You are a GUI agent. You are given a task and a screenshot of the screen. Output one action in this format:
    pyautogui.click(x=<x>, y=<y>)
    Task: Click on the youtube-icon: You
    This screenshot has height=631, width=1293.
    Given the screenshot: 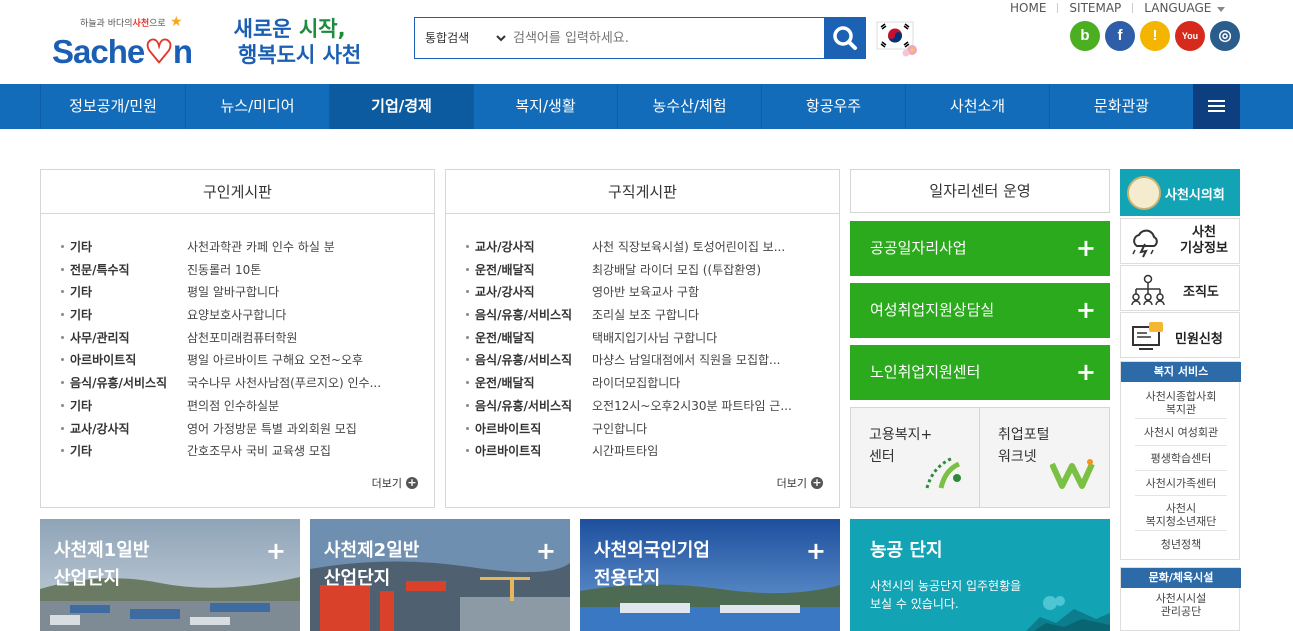 What is the action you would take?
    pyautogui.click(x=1190, y=36)
    